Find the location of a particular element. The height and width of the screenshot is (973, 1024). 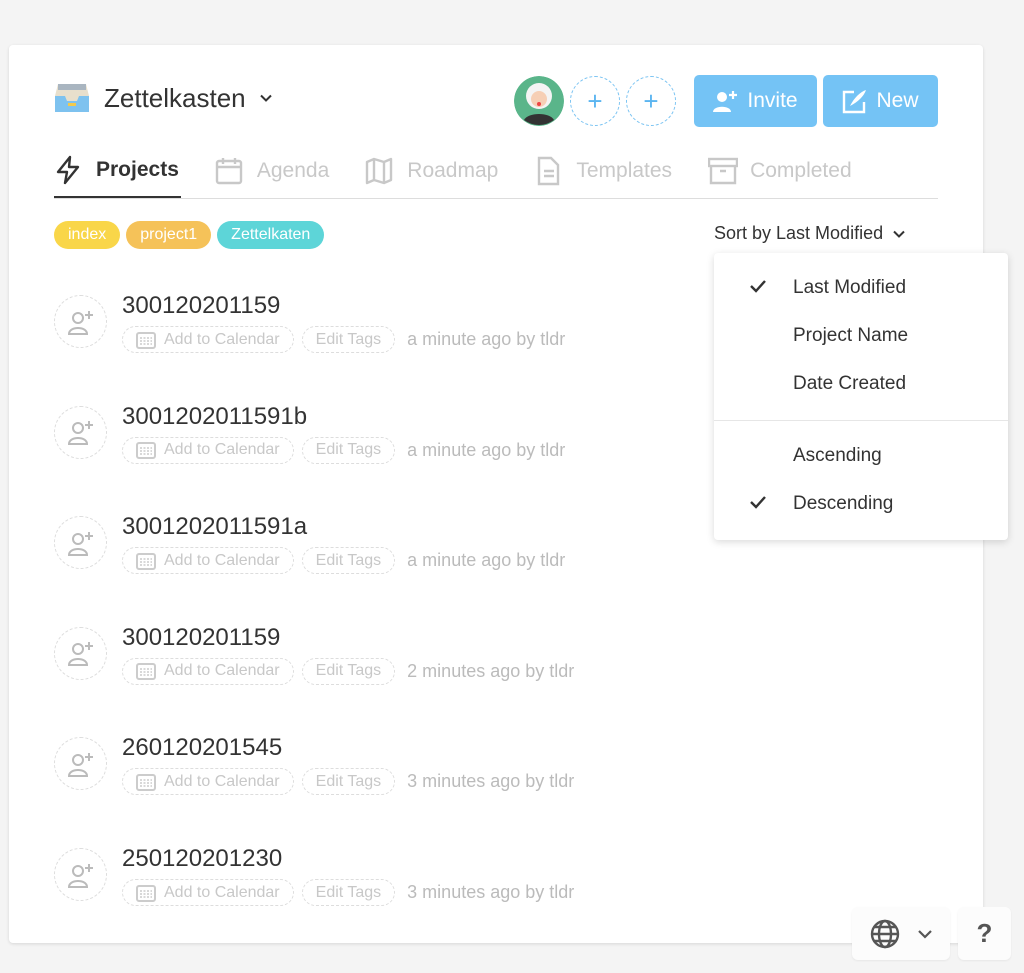

workspace-switcher: Zettelkasten is located at coordinates (163, 98).